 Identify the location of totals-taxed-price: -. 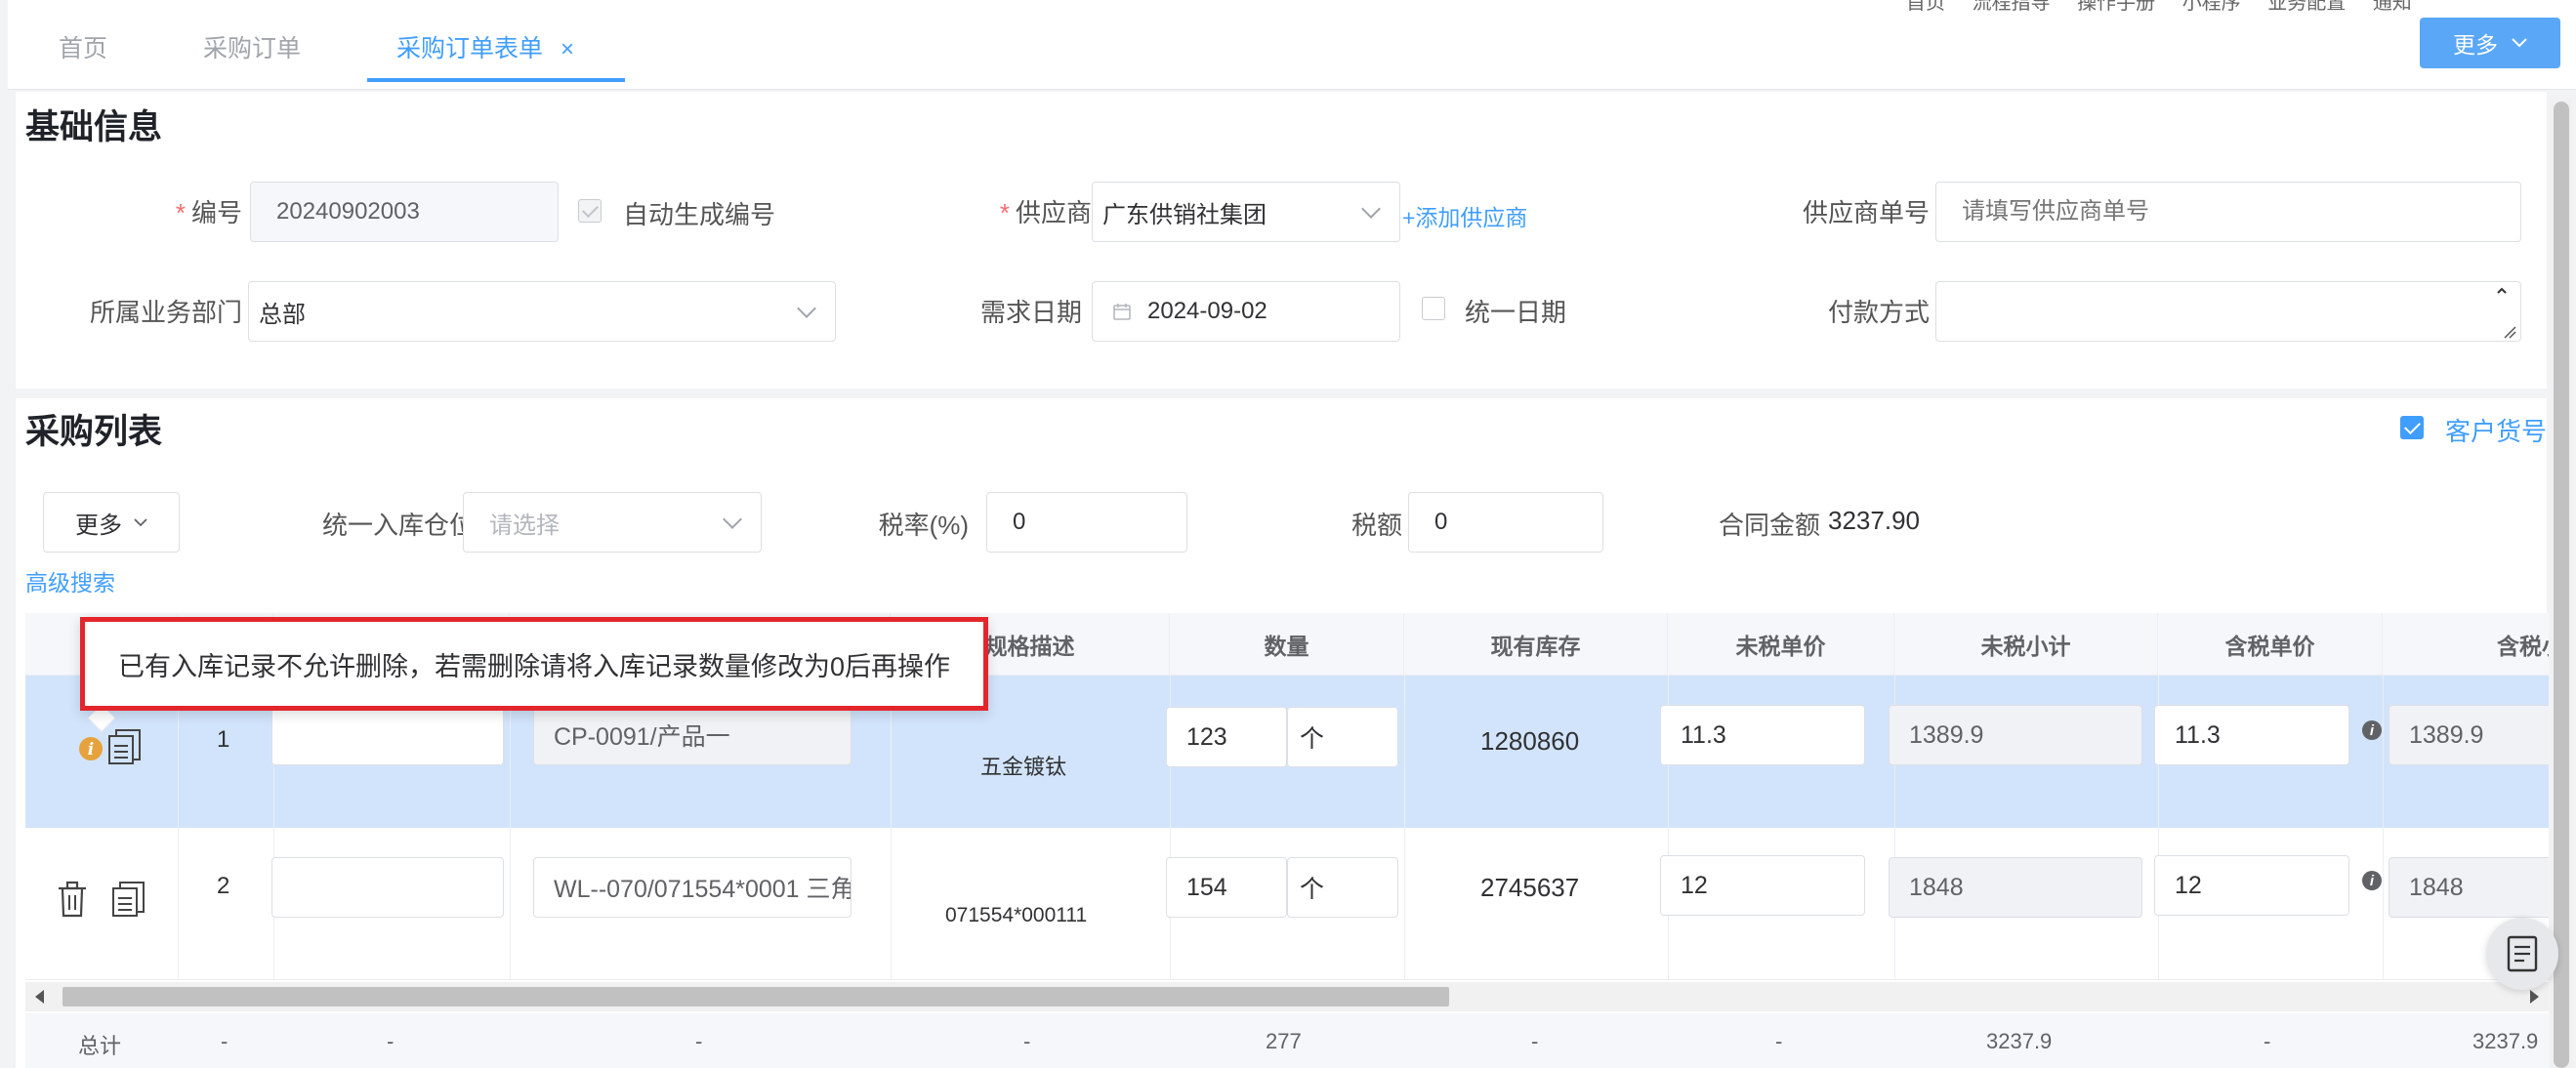
(2267, 1041).